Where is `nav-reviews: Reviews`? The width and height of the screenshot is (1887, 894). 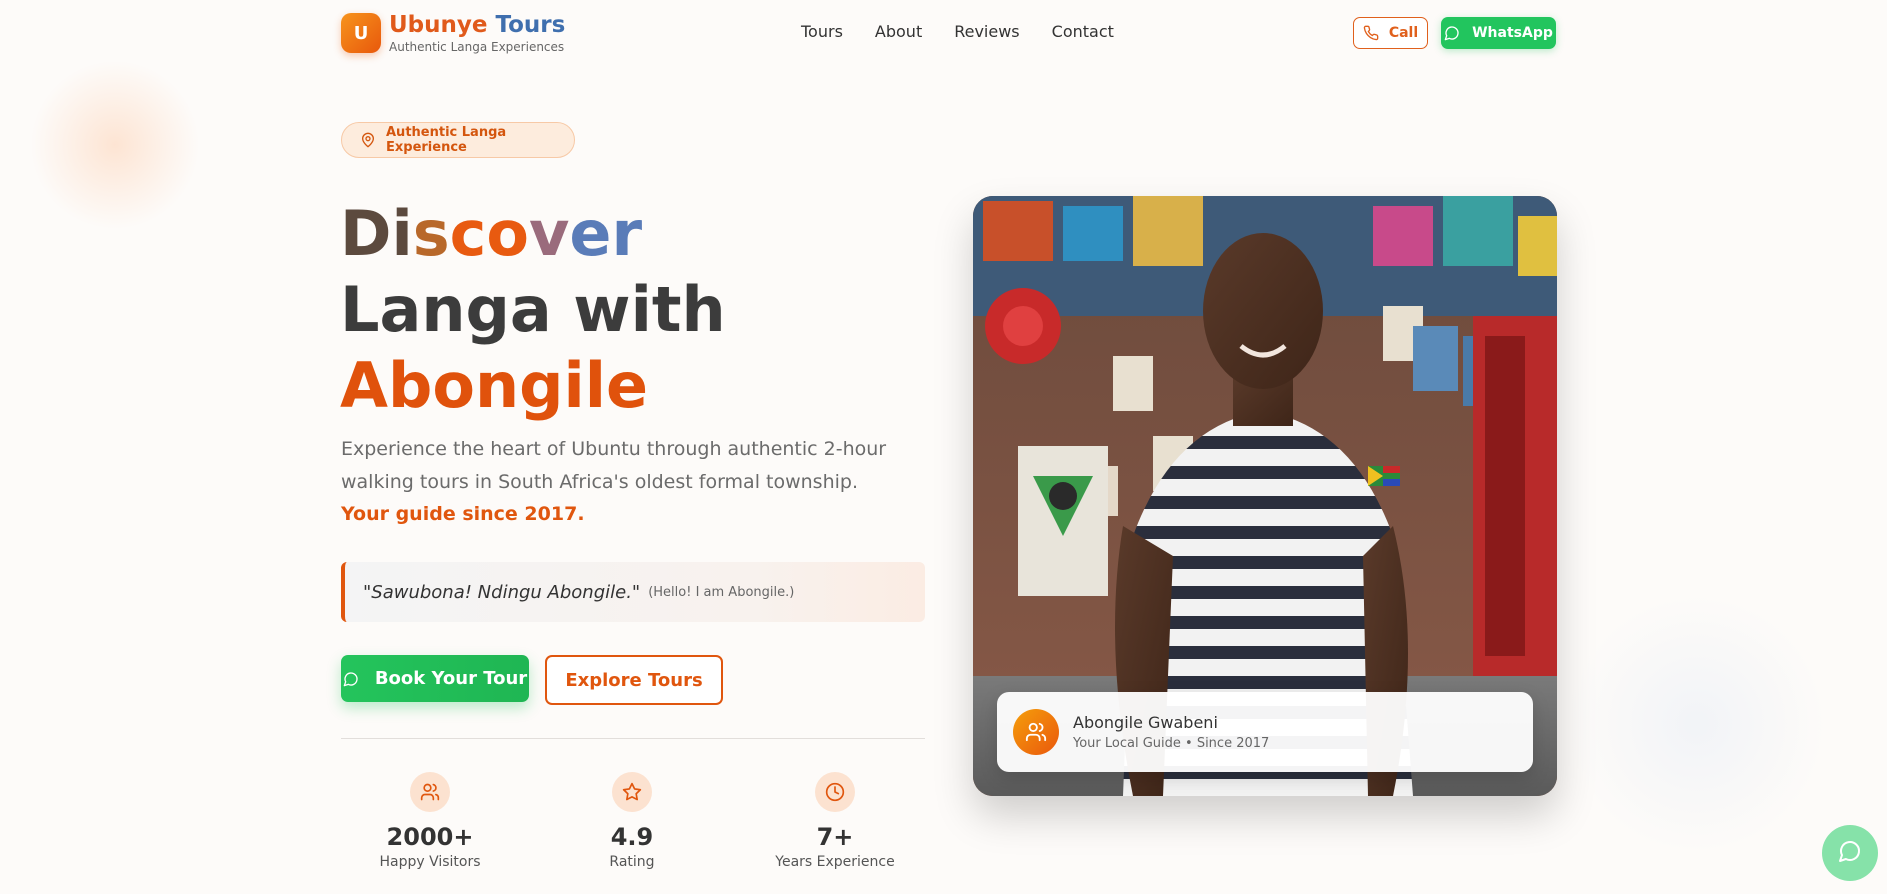 nav-reviews: Reviews is located at coordinates (986, 31).